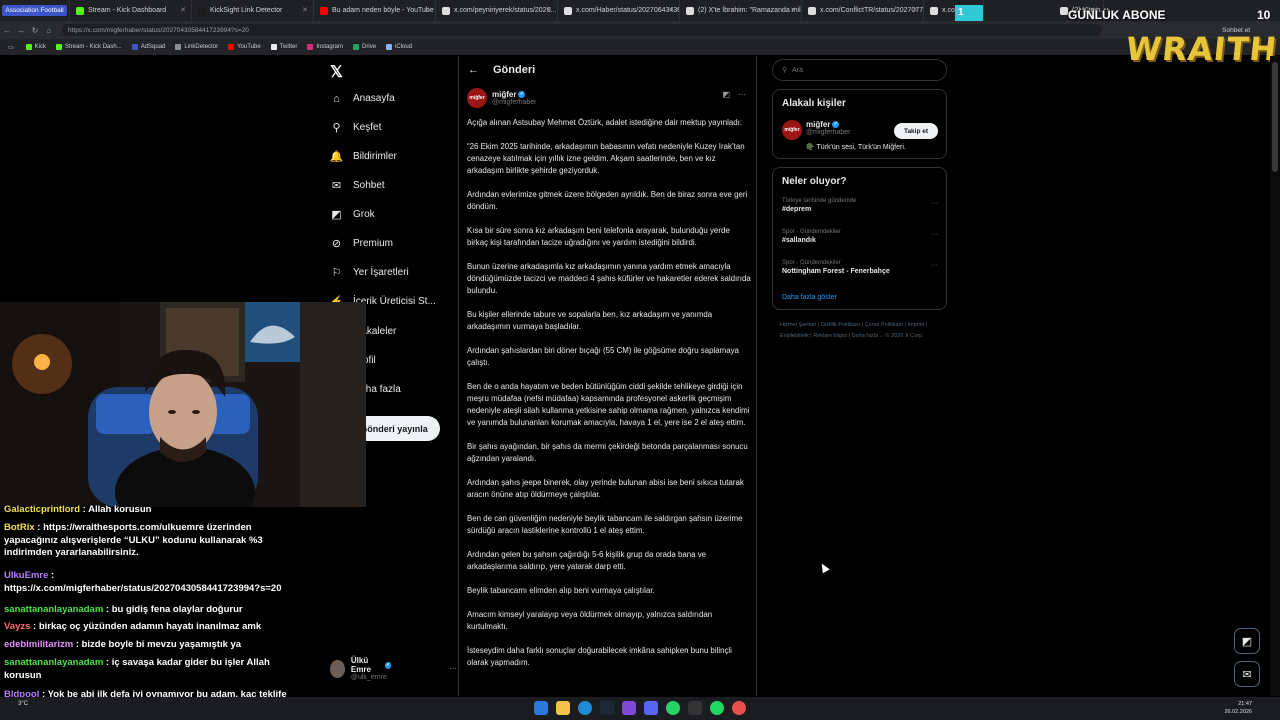  Describe the element at coordinates (741, 10) in the screenshot. I see `browser-tab: (2) X'te İbrahim: "Ramazanda mil... ✕` at that location.